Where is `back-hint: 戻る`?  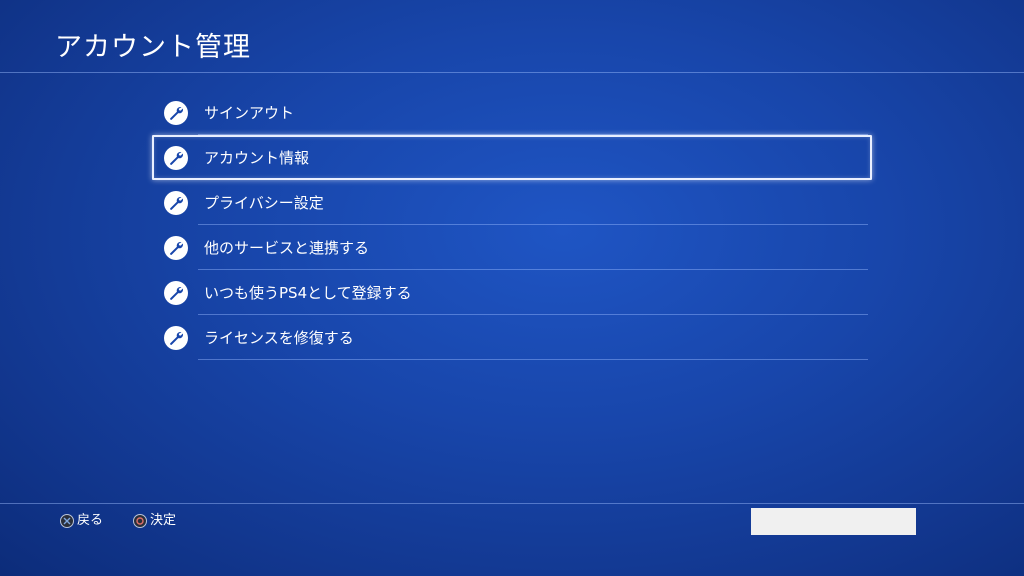
back-hint: 戻る is located at coordinates (81, 521).